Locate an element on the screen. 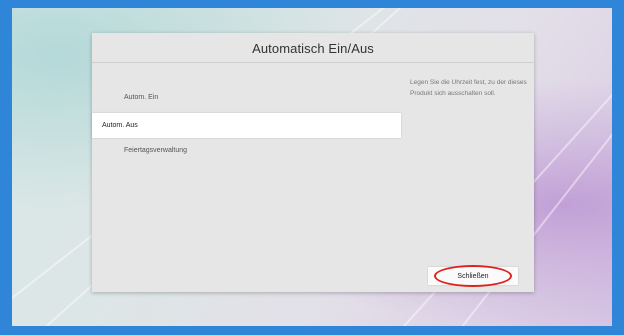 This screenshot has height=335, width=624. menu-item-feiertagsverwaltung: Feiertagsverwaltung is located at coordinates (246, 150).